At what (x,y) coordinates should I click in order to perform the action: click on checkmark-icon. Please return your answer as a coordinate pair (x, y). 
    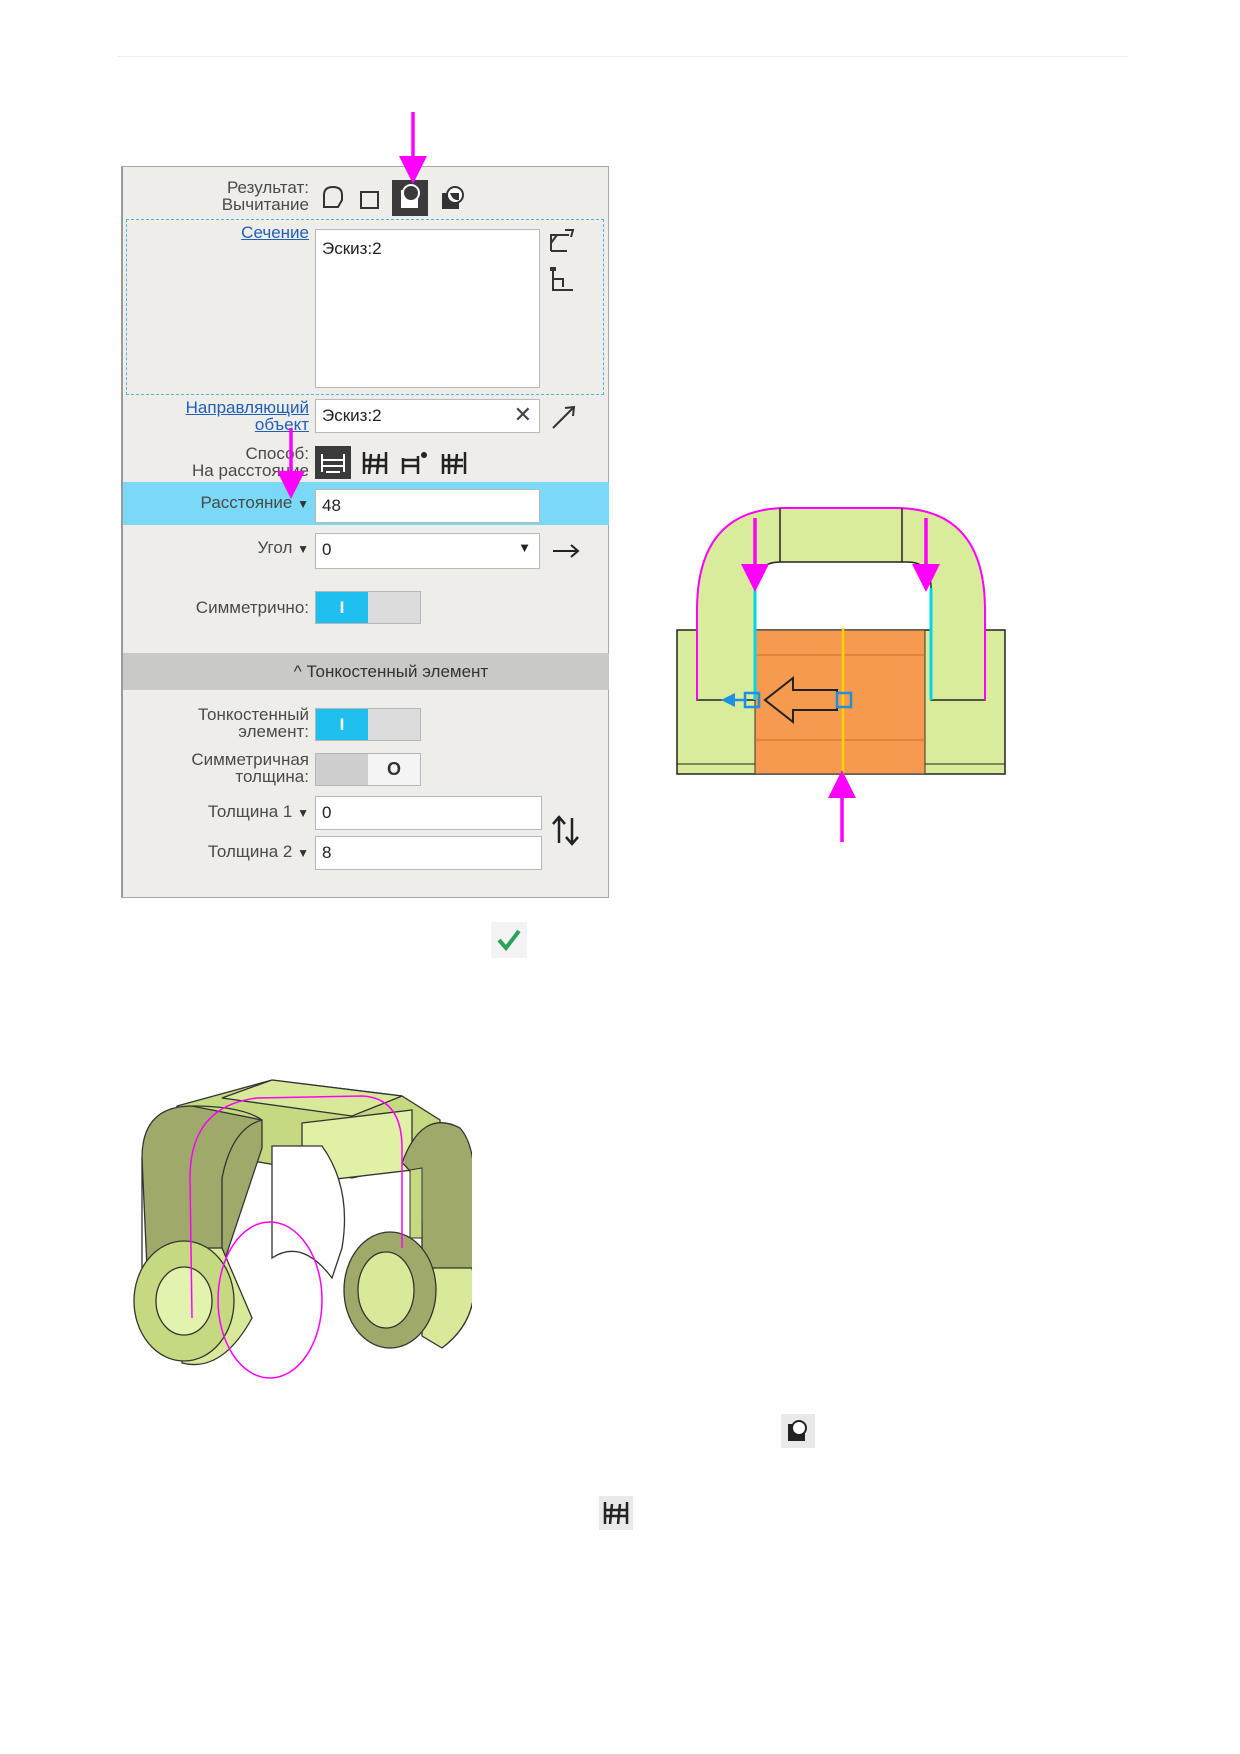
    Looking at the image, I should click on (509, 940).